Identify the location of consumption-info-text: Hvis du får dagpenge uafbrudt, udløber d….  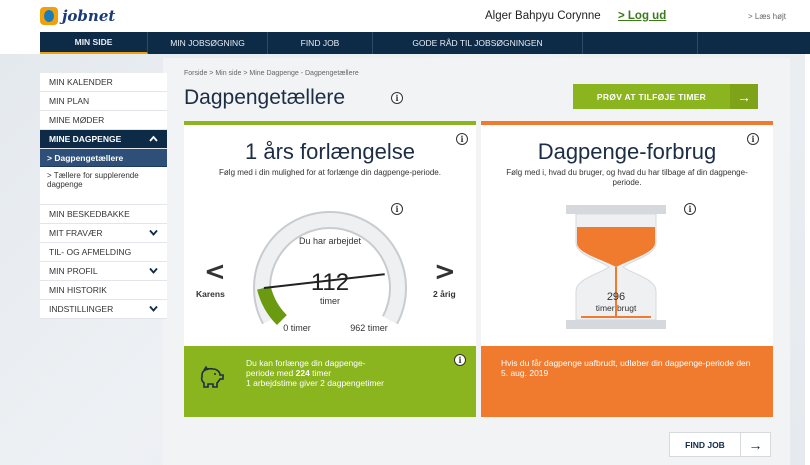
(626, 368).